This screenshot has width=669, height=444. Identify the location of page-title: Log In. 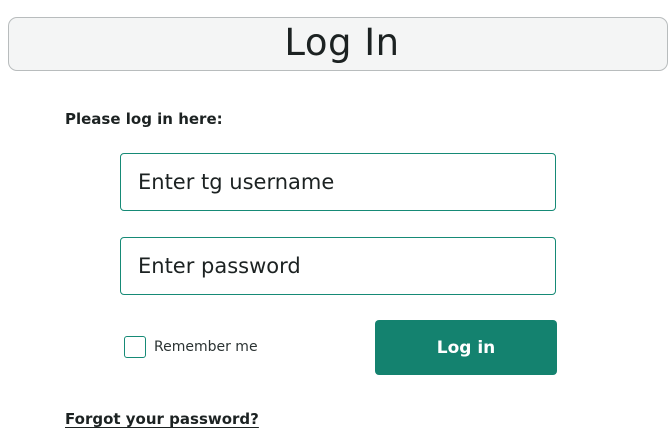
(342, 42).